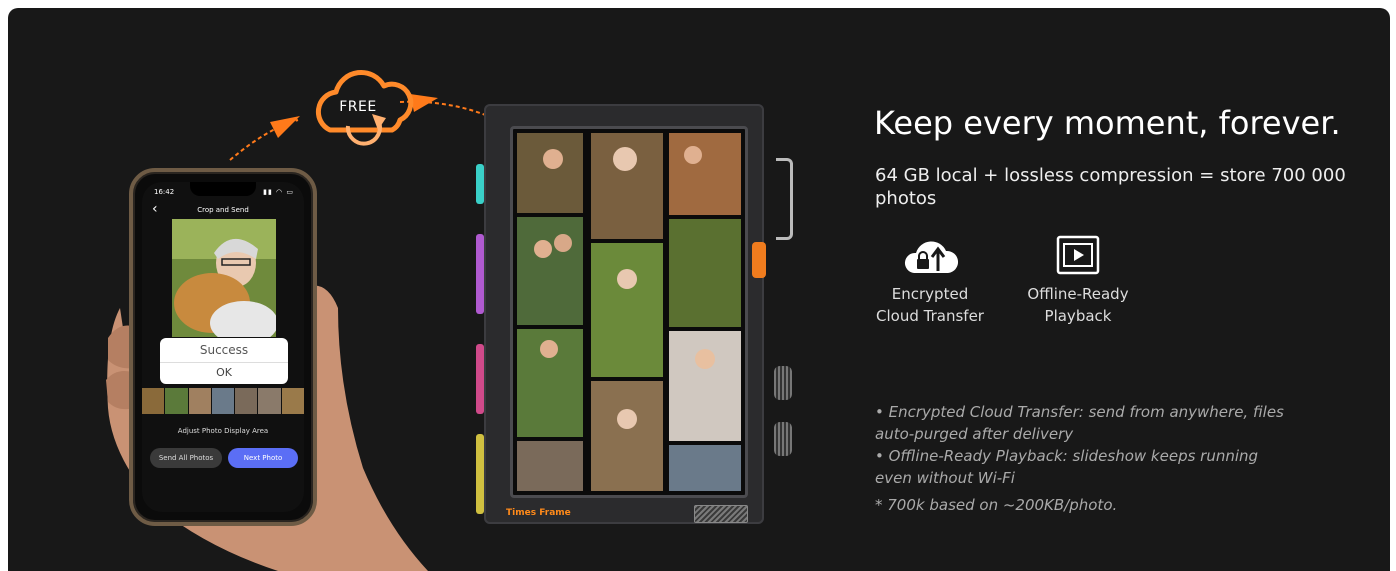  Describe the element at coordinates (224, 372) in the screenshot. I see `dialog-ok-button: OK` at that location.